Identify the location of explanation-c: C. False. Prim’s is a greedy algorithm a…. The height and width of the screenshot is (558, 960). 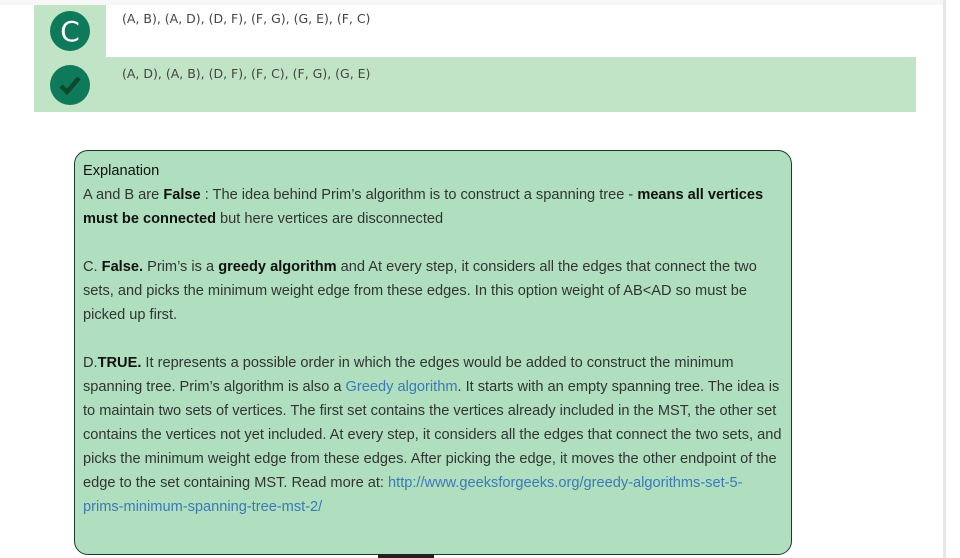
(433, 291).